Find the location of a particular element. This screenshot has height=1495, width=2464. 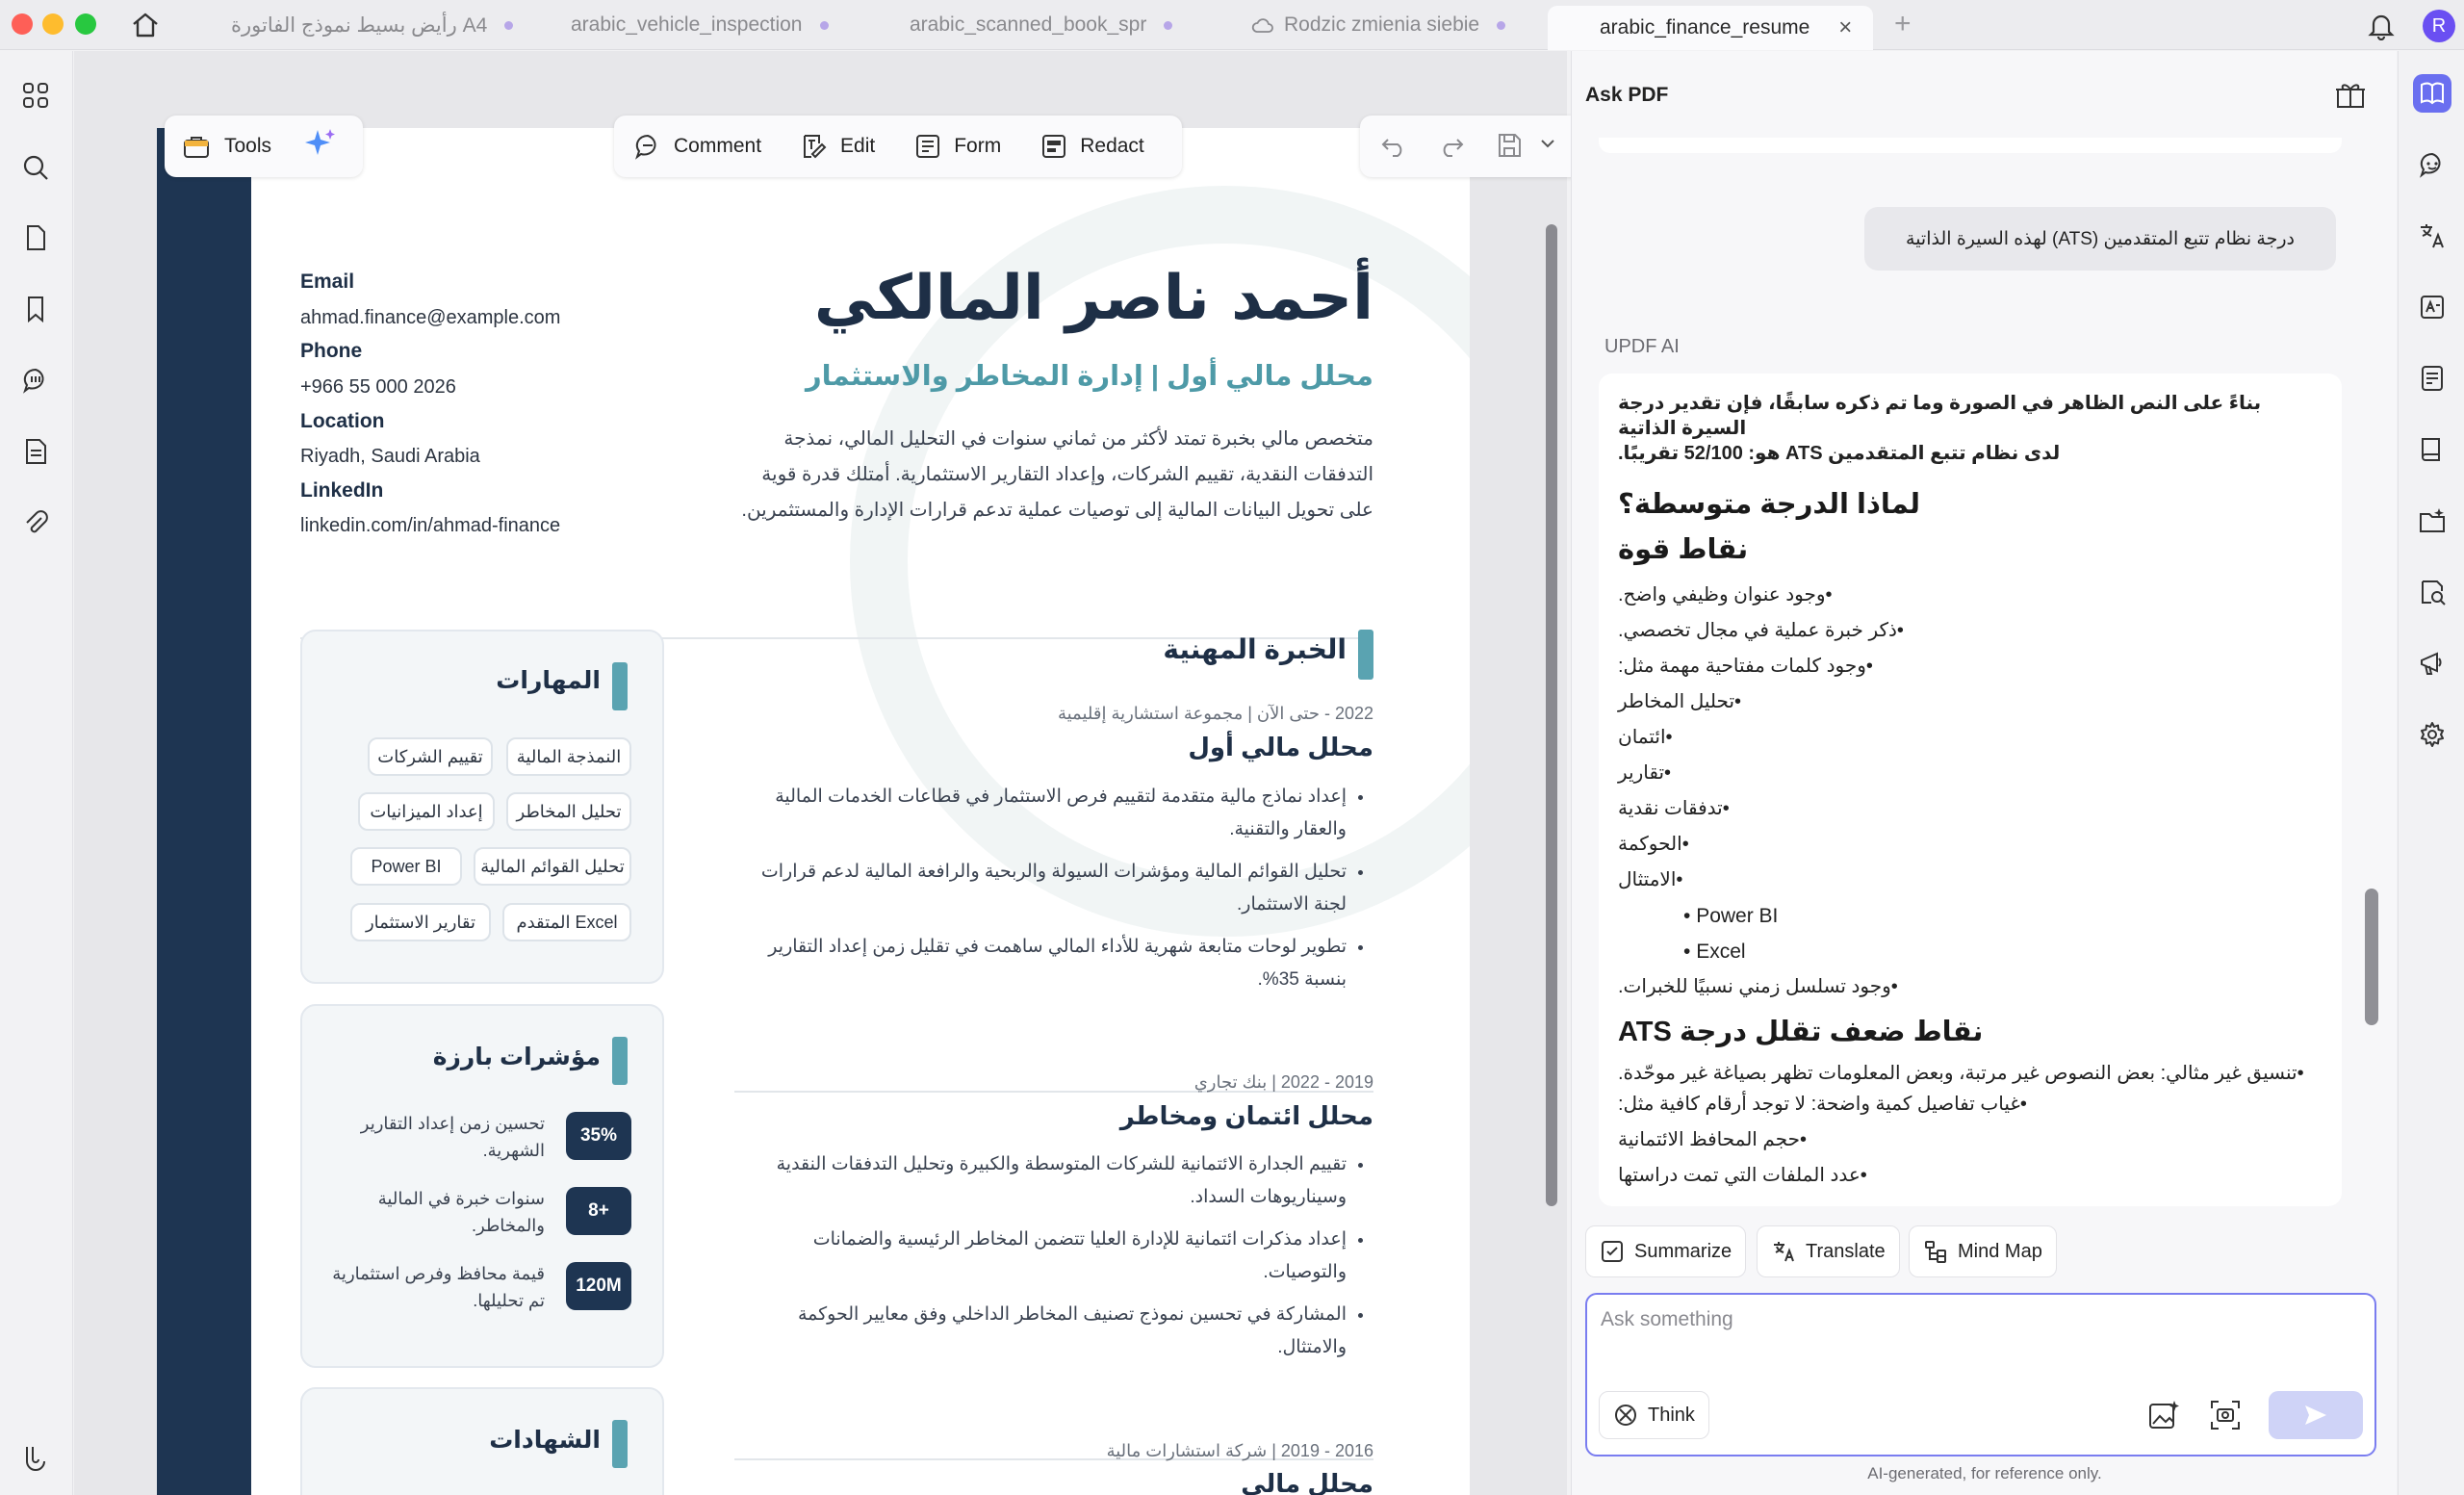

comments-icon is located at coordinates (35, 380).